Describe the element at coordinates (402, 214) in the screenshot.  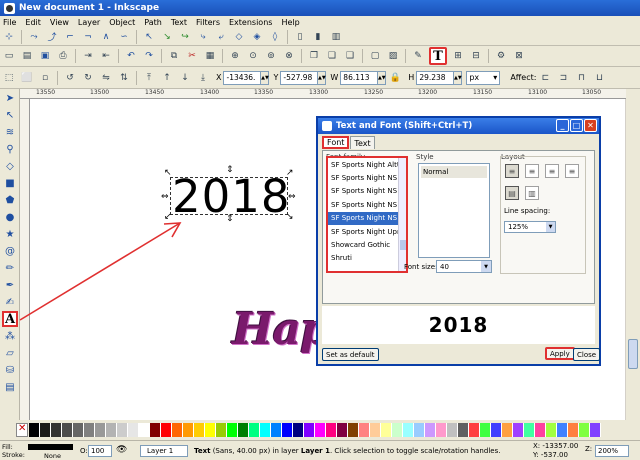
I see `font-list-scrollbar` at that location.